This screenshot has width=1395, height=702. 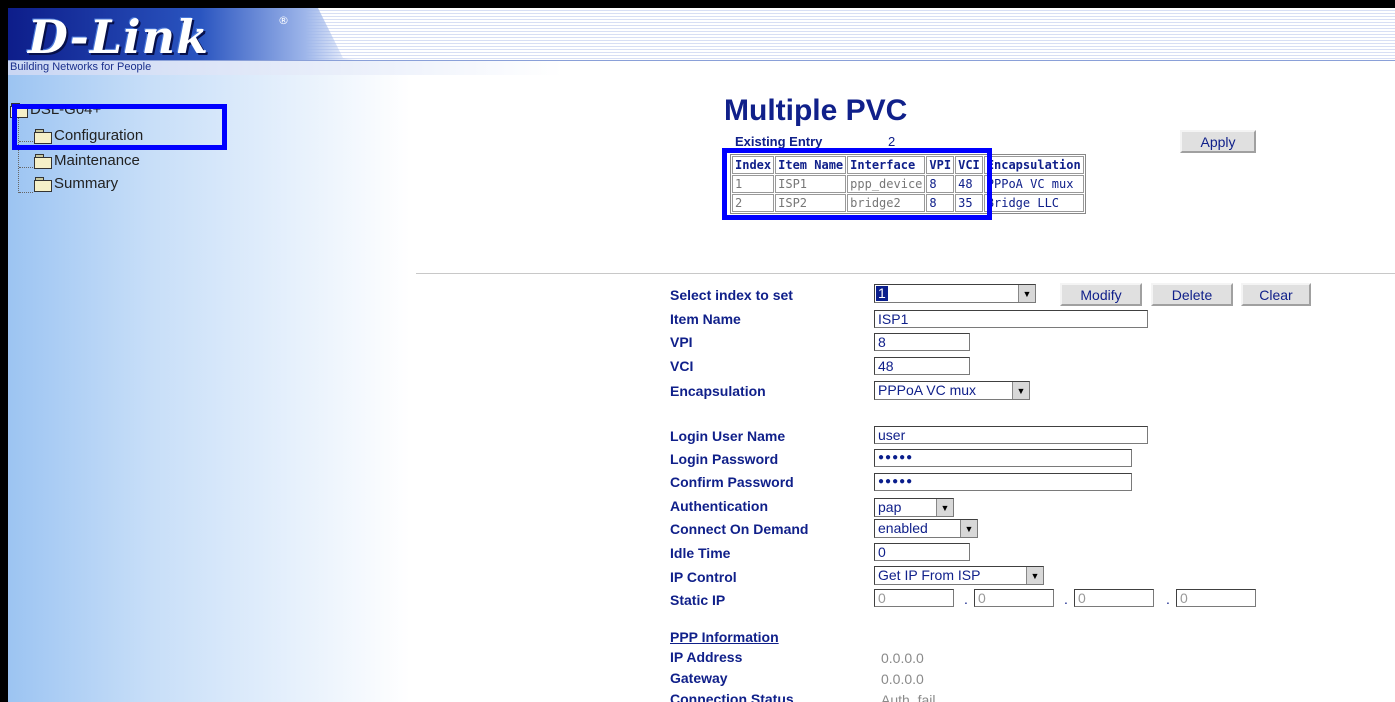 I want to click on static-ip-octet-2: 0, so click(x=1014, y=598).